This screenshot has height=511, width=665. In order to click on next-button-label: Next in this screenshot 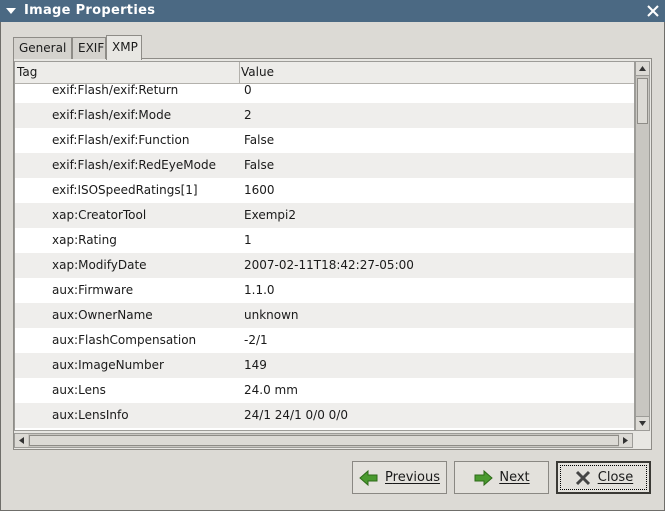, I will do `click(514, 477)`.